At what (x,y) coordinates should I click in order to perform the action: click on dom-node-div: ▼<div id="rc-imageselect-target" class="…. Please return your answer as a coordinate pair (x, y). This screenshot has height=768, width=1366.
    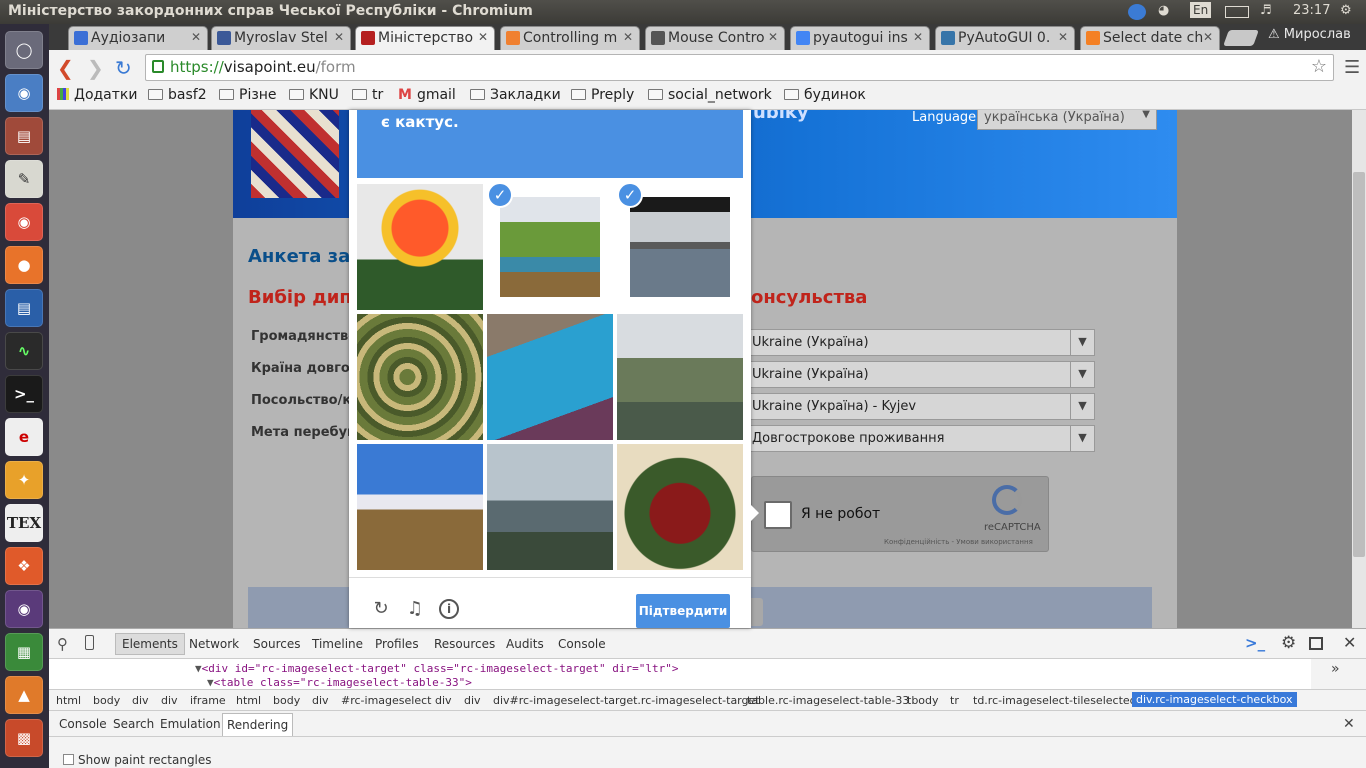
    Looking at the image, I should click on (436, 668).